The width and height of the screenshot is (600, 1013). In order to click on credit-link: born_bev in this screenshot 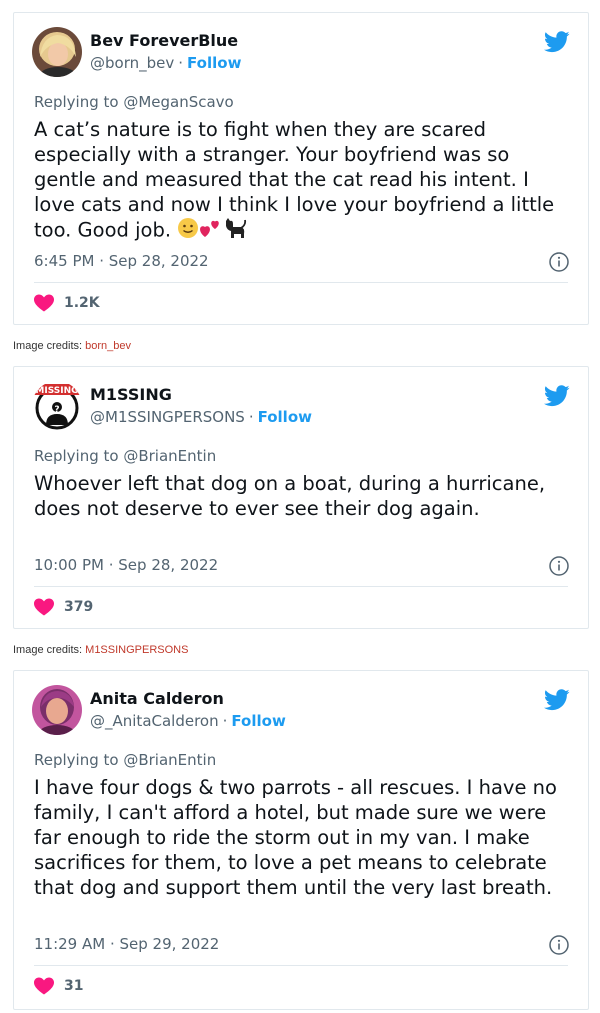, I will do `click(108, 346)`.